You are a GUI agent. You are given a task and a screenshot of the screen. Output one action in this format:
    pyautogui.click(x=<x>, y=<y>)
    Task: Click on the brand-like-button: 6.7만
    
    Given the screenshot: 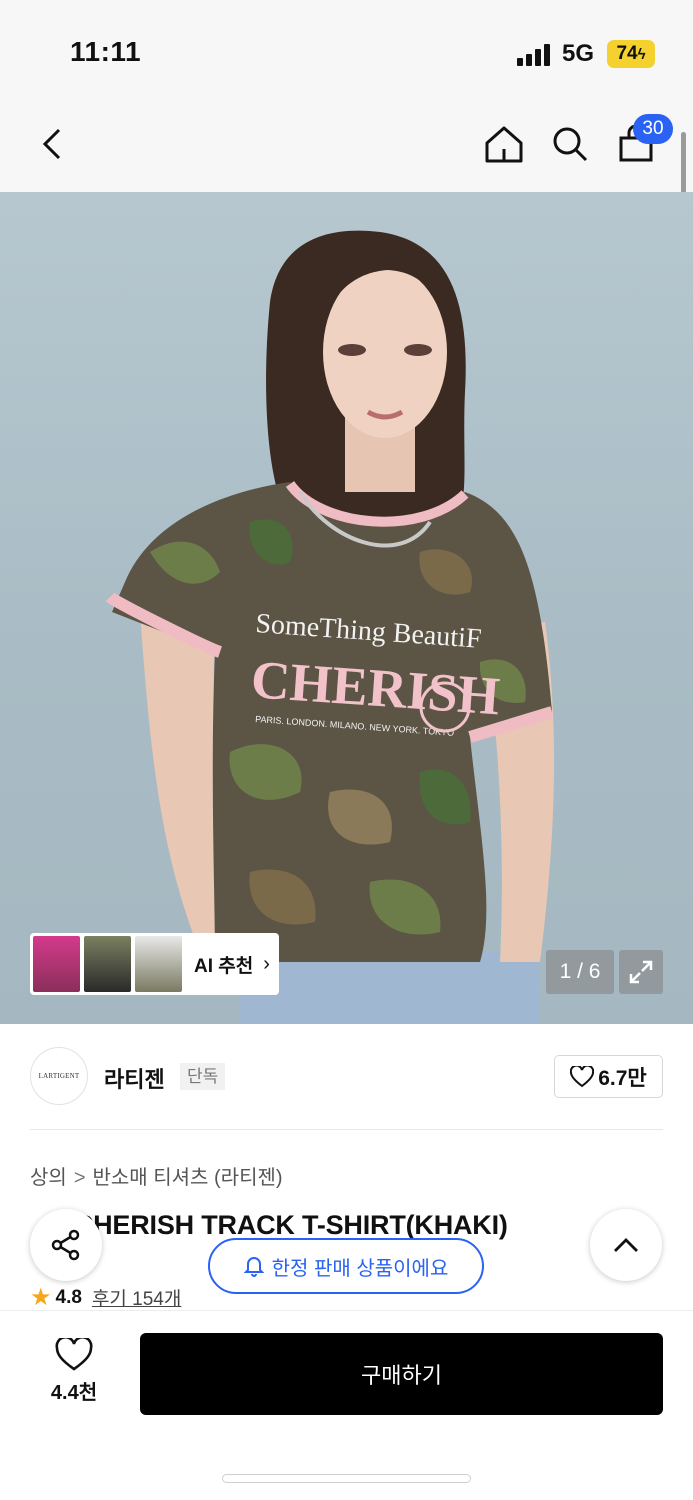 What is the action you would take?
    pyautogui.click(x=608, y=1076)
    